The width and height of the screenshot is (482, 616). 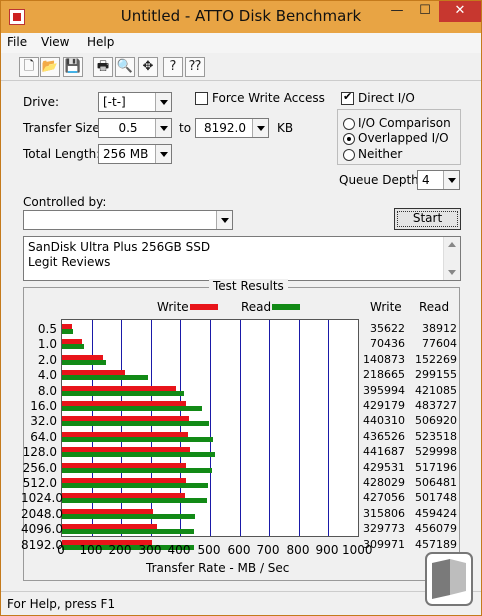 What do you see at coordinates (386, 98) in the screenshot?
I see `direct-io-label: Direct I/O` at bounding box center [386, 98].